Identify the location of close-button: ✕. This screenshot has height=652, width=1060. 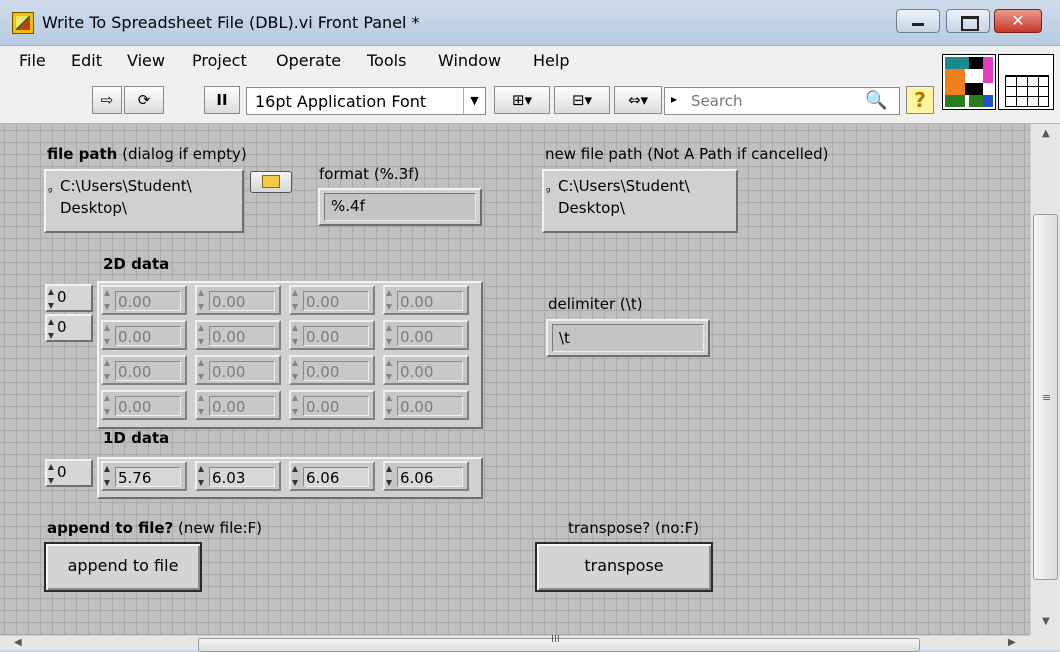
(1018, 21).